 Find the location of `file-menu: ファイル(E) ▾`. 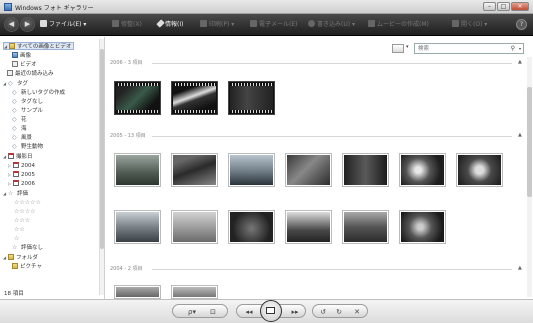

file-menu: ファイル(E) ▾ is located at coordinates (63, 23).